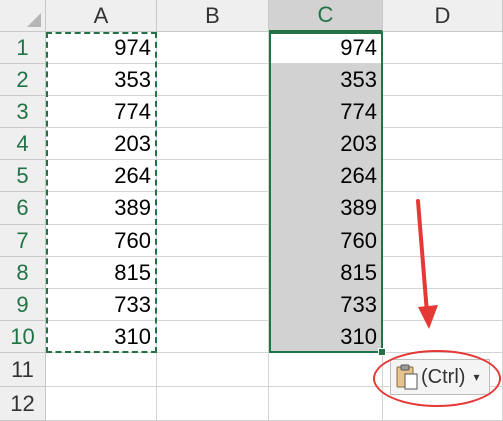 The height and width of the screenshot is (421, 503). Describe the element at coordinates (213, 176) in the screenshot. I see `cell-b5` at that location.